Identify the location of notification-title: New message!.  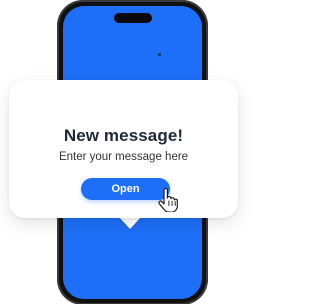
(123, 135).